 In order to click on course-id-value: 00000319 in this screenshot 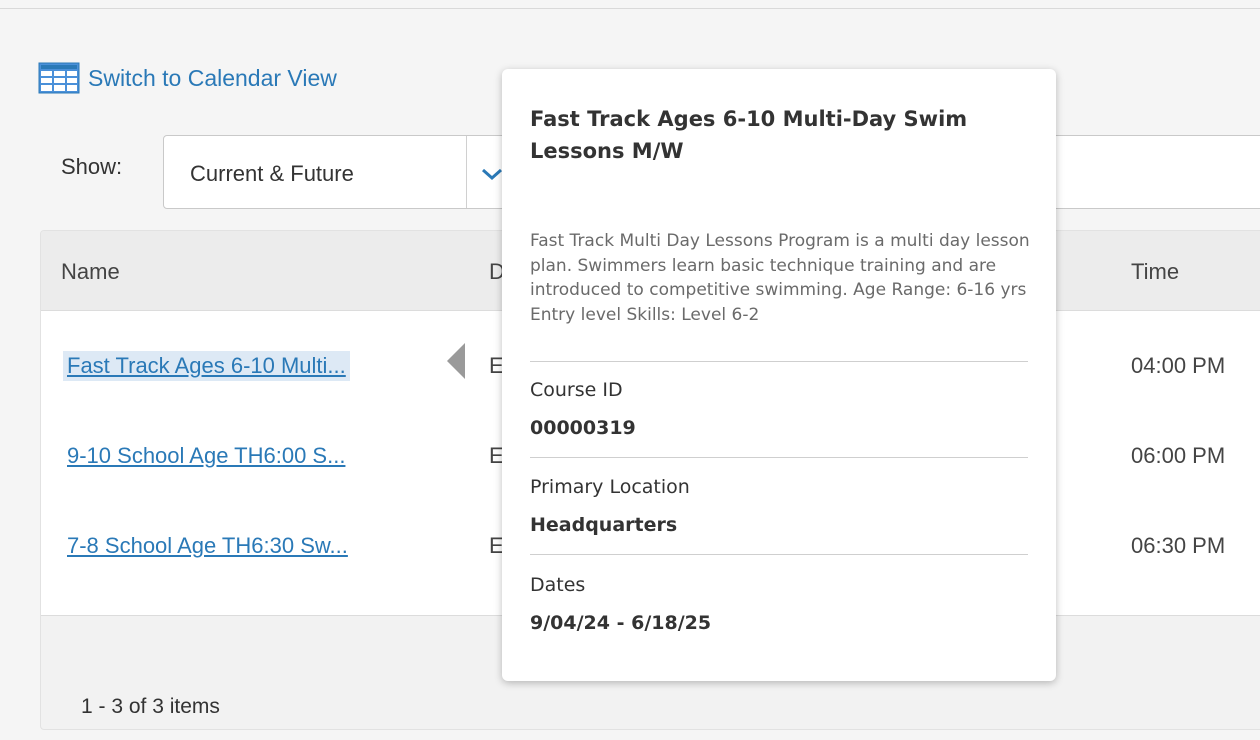, I will do `click(583, 428)`.